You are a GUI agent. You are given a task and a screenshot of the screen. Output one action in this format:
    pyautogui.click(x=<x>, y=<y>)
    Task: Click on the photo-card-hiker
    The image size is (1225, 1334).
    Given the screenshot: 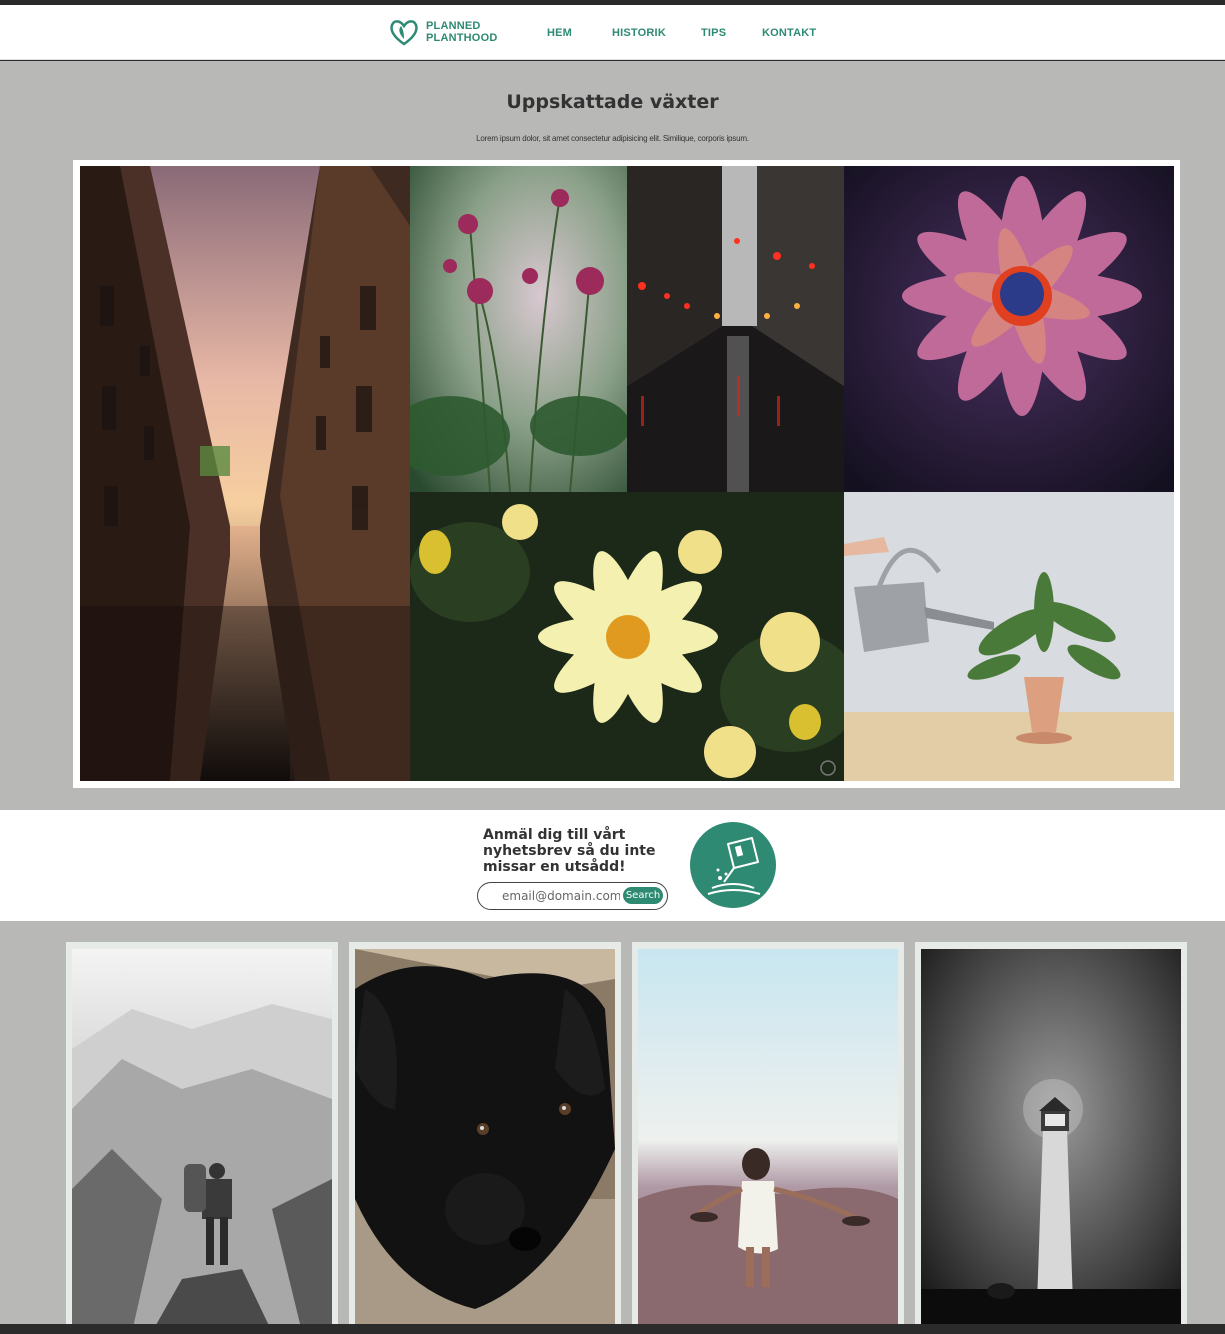 What is the action you would take?
    pyautogui.click(x=202, y=1137)
    